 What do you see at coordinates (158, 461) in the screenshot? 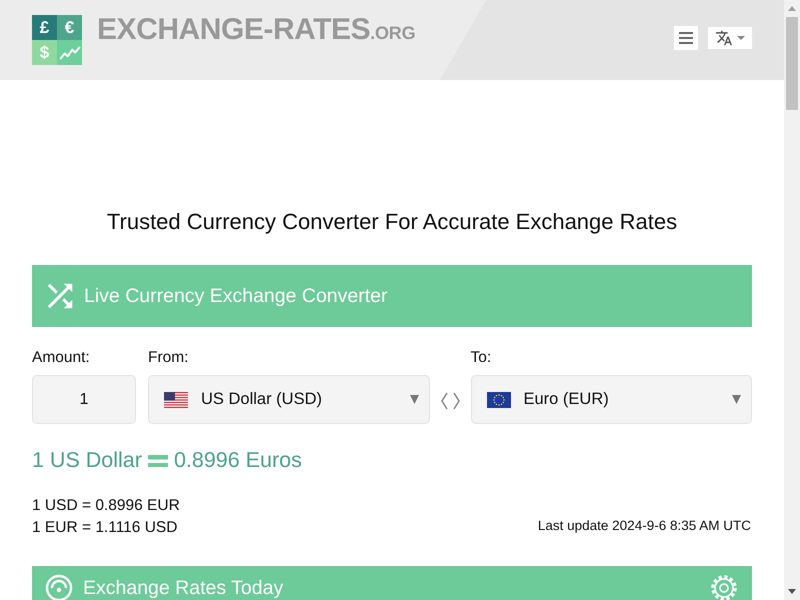
I see `equals-icon` at bounding box center [158, 461].